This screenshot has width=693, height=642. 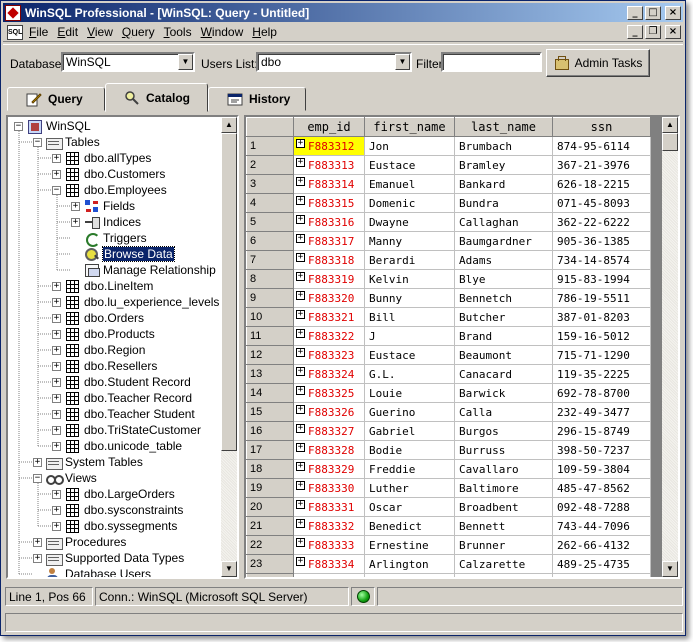 I want to click on last-name-cell: Bramley, so click(x=503, y=165).